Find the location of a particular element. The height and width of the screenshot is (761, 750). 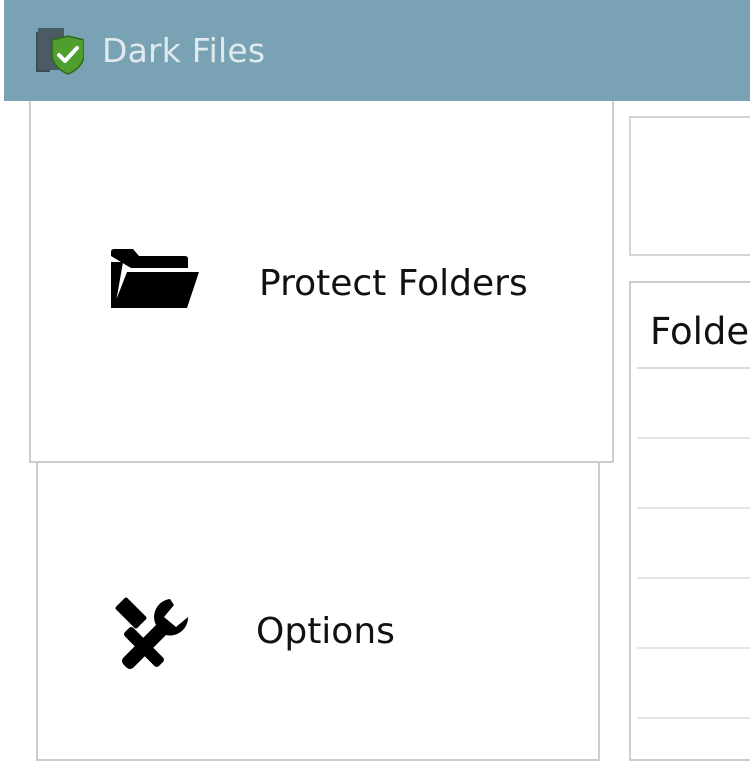

folder-list: Folde is located at coordinates (689, 521).